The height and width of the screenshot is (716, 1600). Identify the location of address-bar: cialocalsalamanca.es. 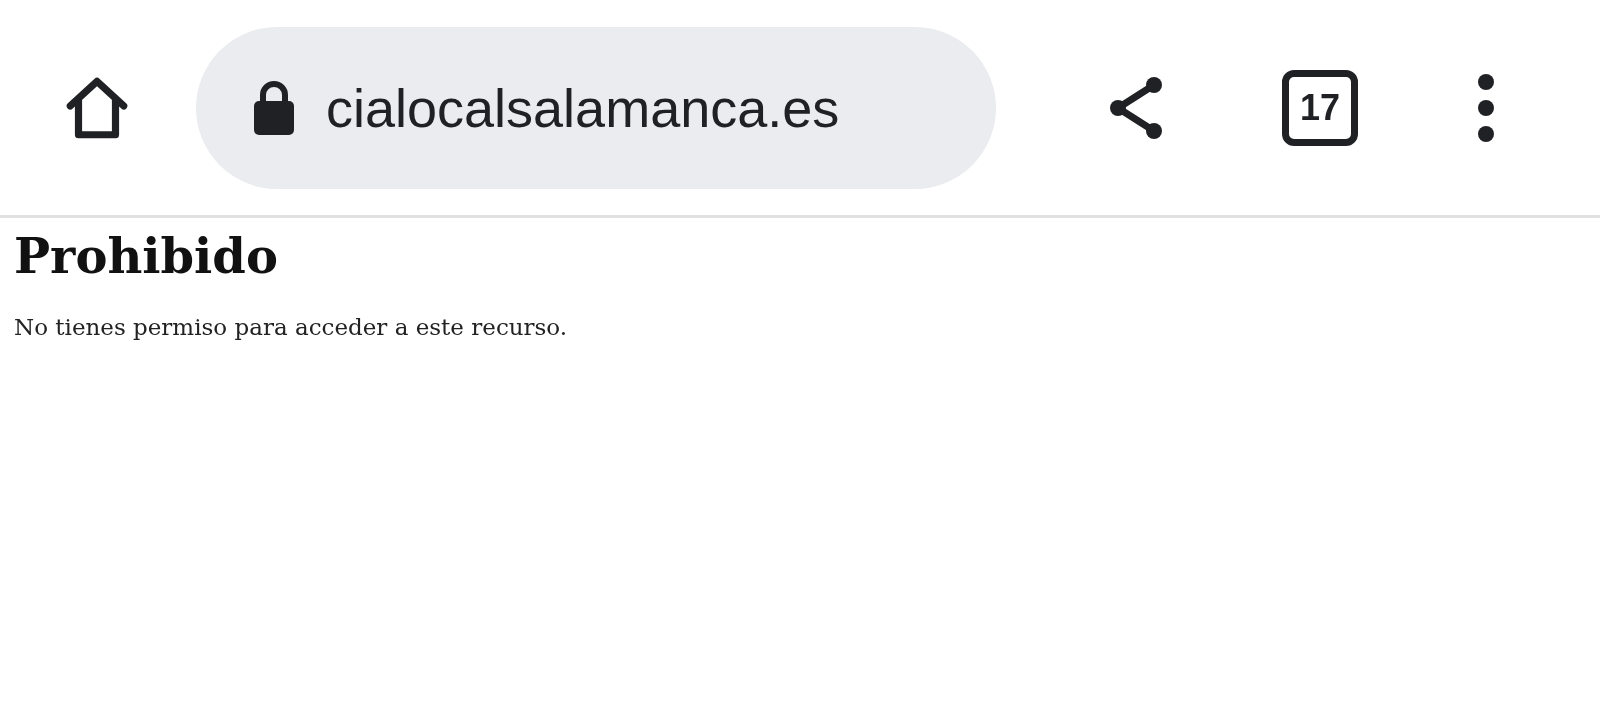
(596, 107).